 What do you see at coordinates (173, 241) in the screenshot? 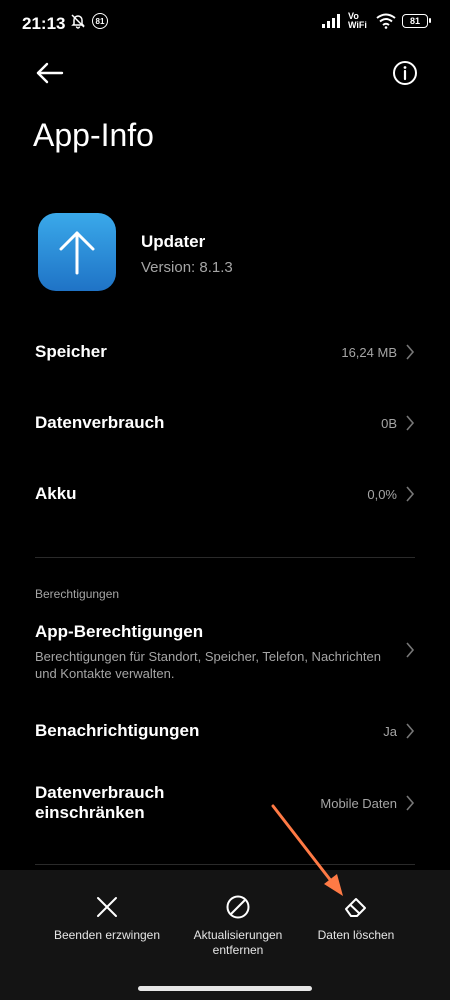
I see `app-name: Updater` at bounding box center [173, 241].